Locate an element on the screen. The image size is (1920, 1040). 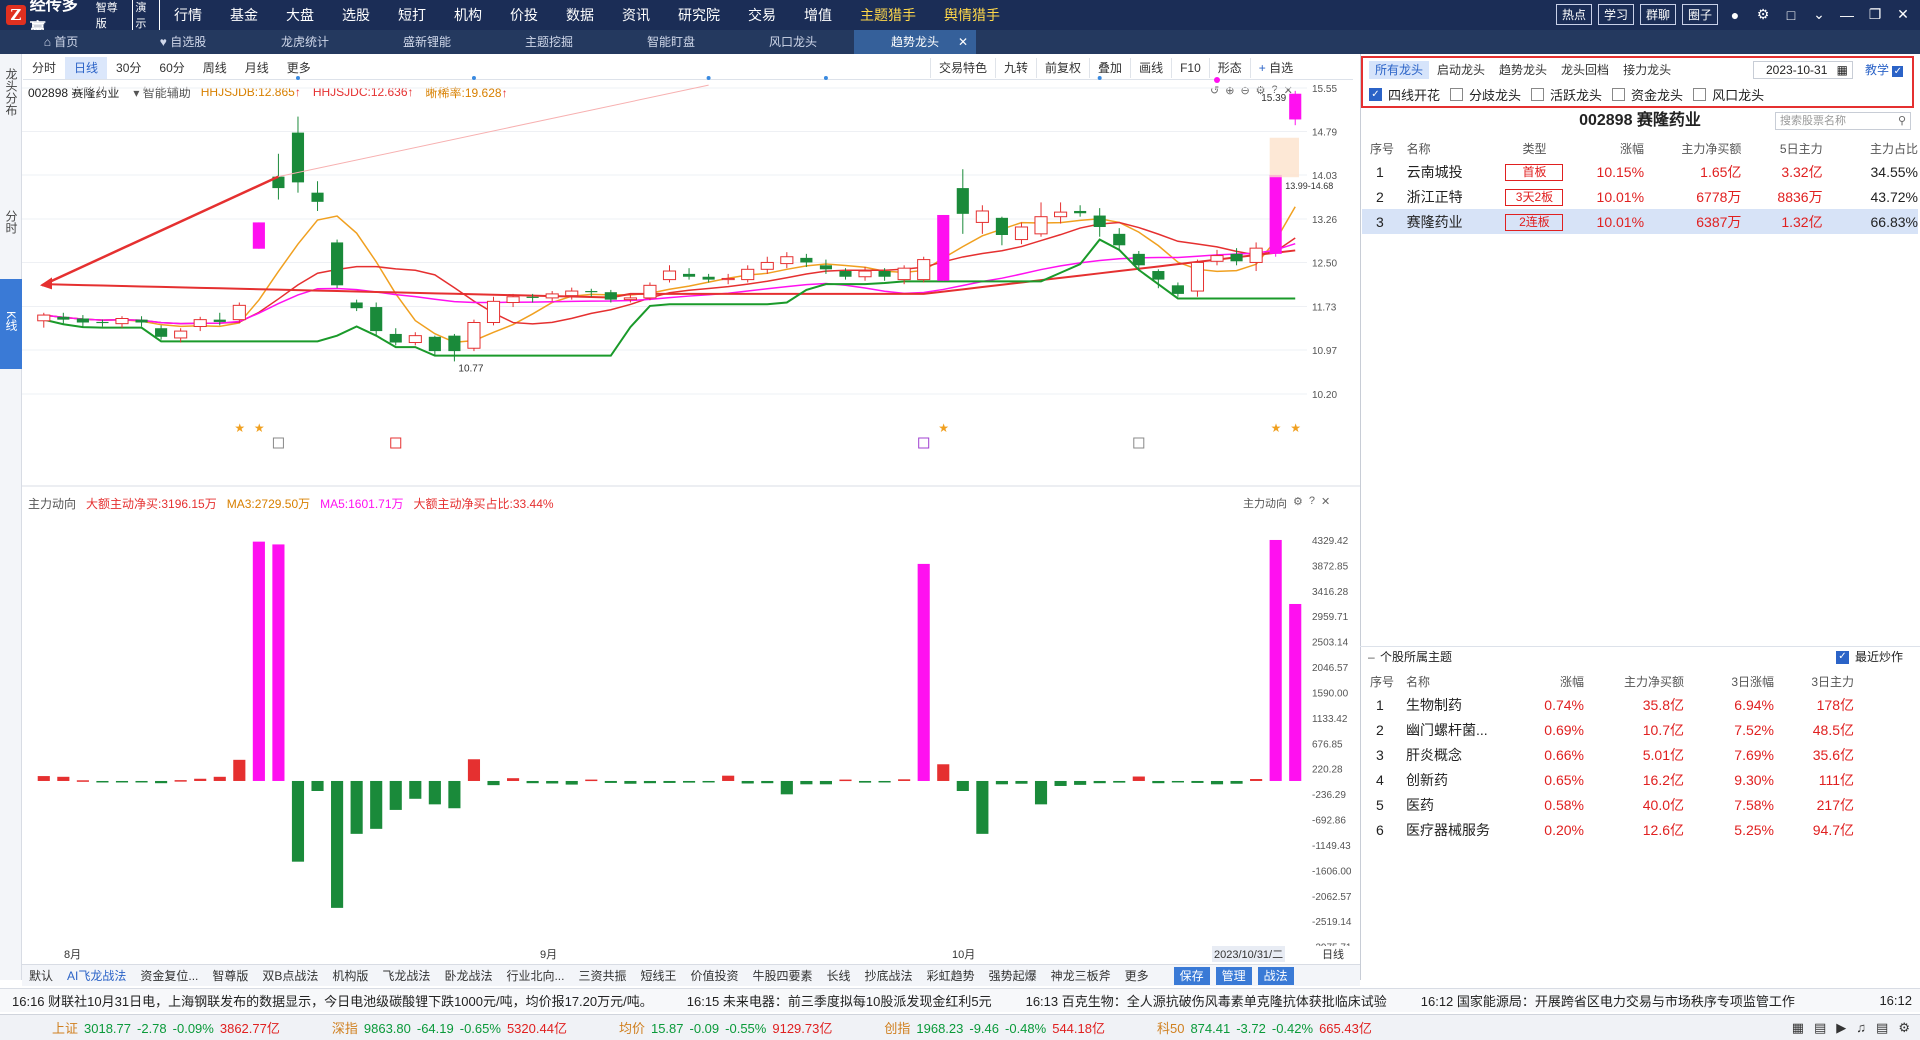
list-item: 2 幽门螺杆菌... 0.69% 10.7亿 7.52% 48.5亿 is located at coordinates (1640, 729).